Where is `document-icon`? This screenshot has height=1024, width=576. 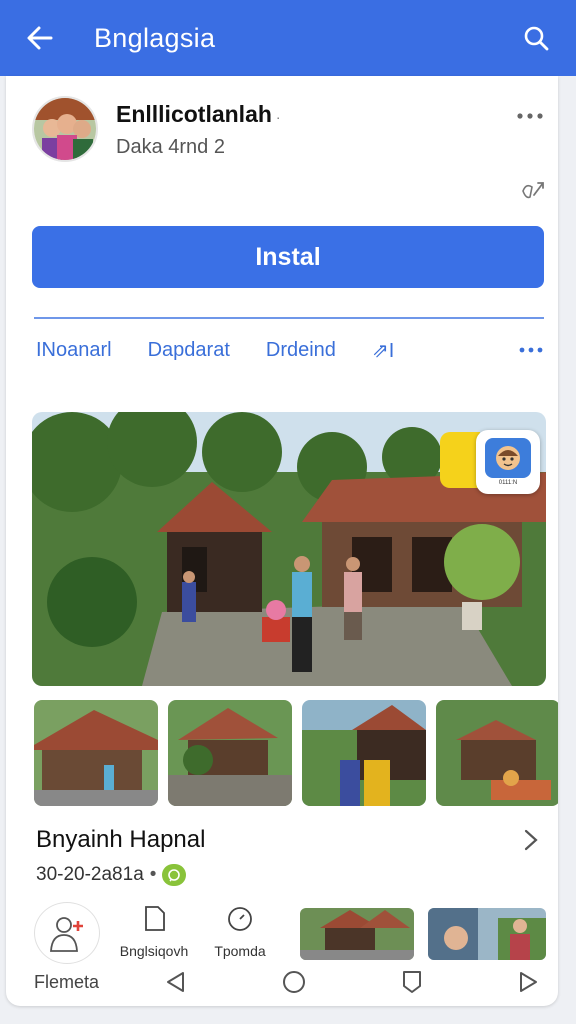 document-icon is located at coordinates (155, 918).